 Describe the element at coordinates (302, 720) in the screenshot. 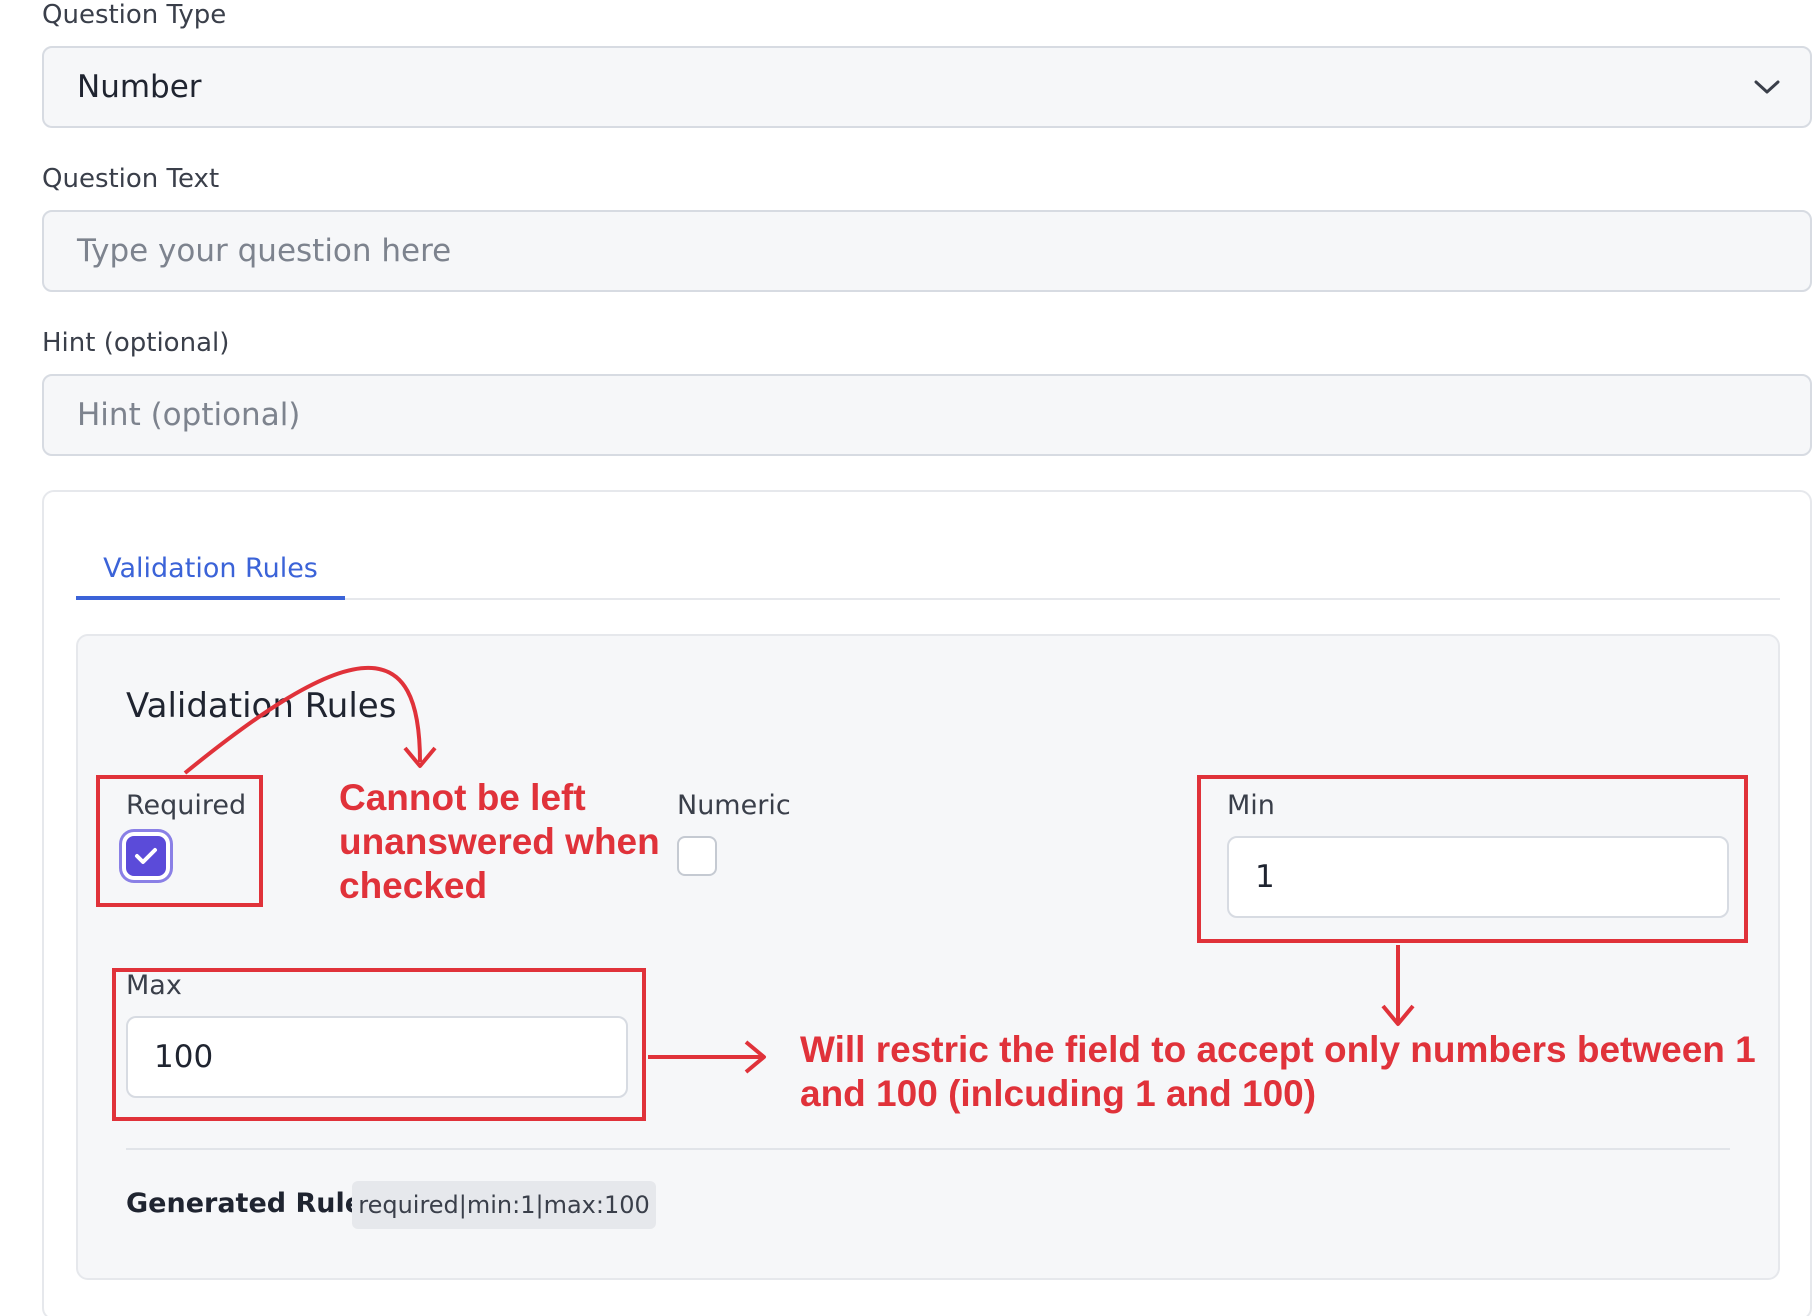

I see `curved-arrow` at that location.